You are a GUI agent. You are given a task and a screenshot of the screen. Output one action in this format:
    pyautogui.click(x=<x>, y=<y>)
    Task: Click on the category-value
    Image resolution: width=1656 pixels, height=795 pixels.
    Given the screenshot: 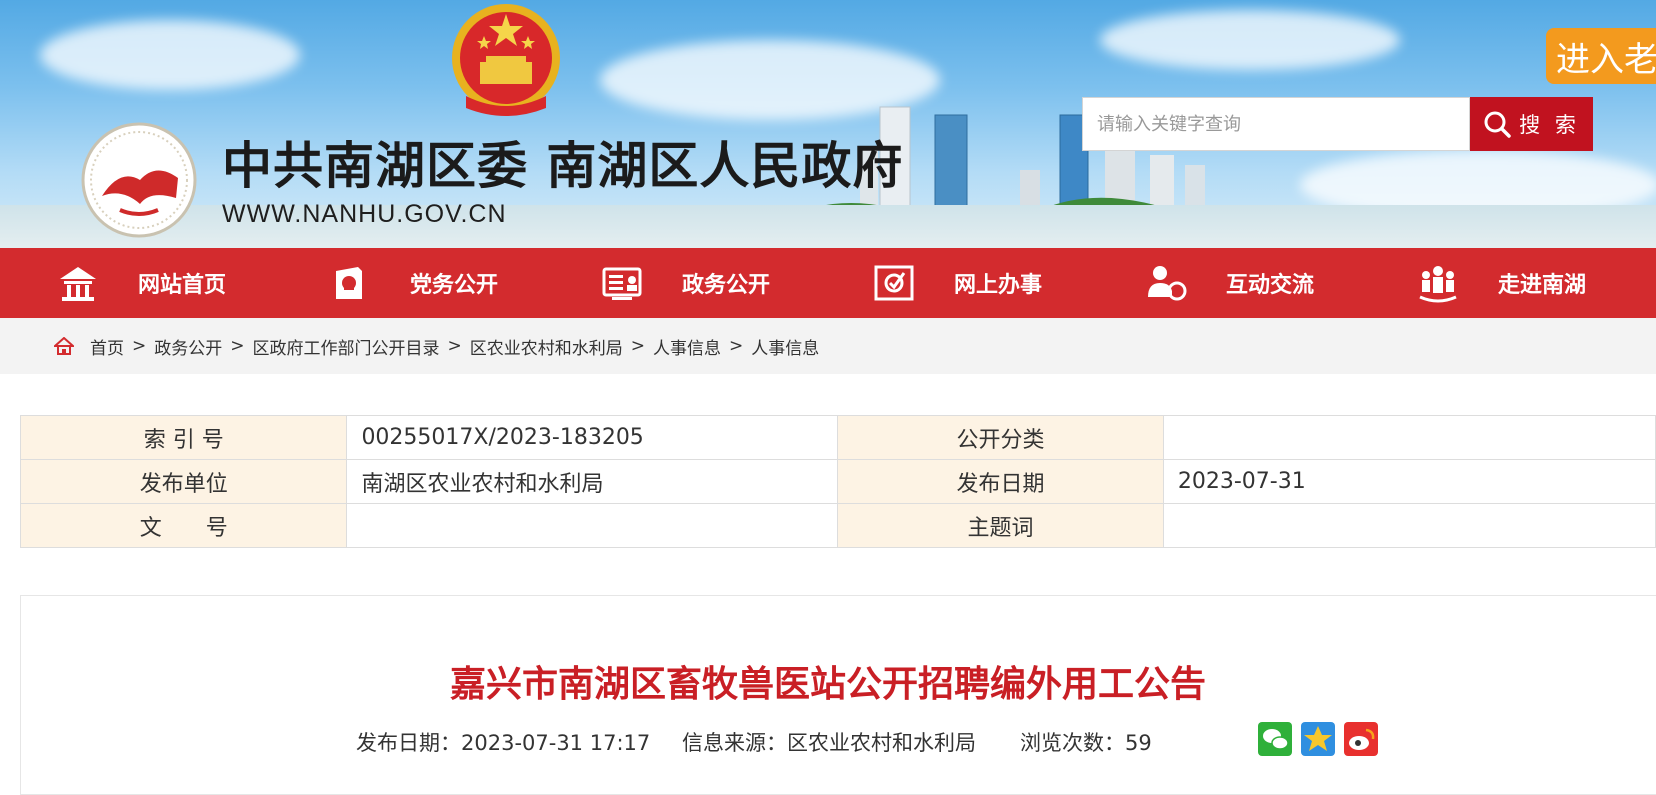 What is the action you would take?
    pyautogui.click(x=1409, y=437)
    